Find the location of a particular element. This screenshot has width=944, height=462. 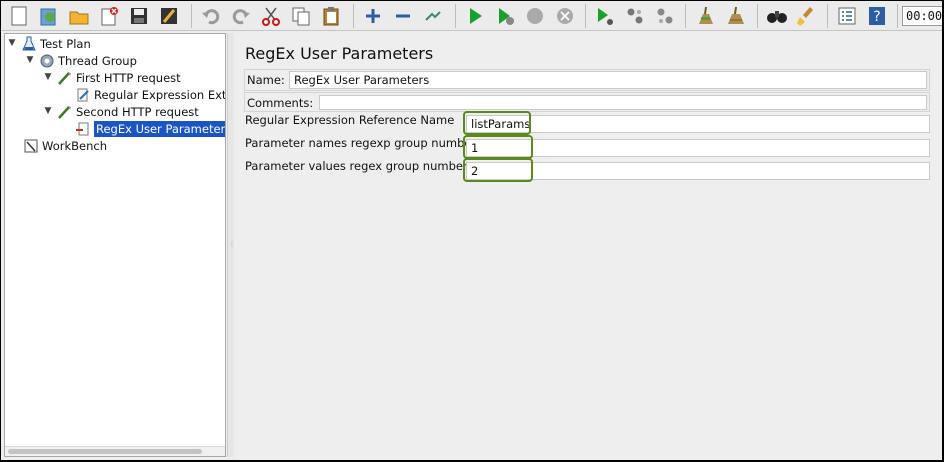

pane-splitter: ⋮ is located at coordinates (231, 245).